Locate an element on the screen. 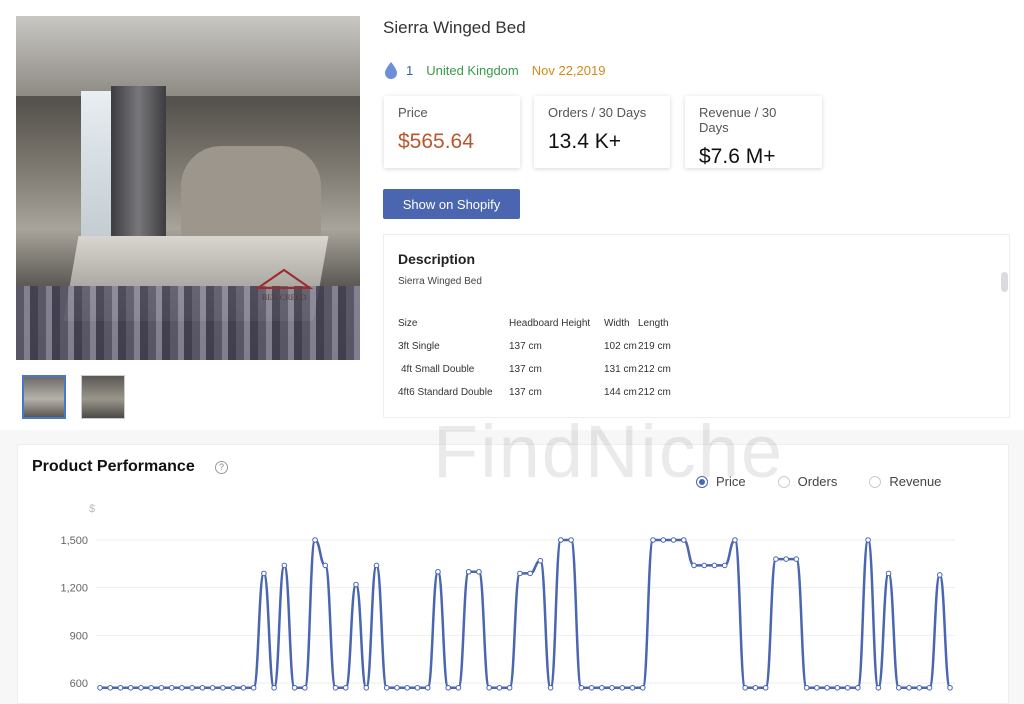 The image size is (1024, 704). y-axis-unit: $ is located at coordinates (92, 509).